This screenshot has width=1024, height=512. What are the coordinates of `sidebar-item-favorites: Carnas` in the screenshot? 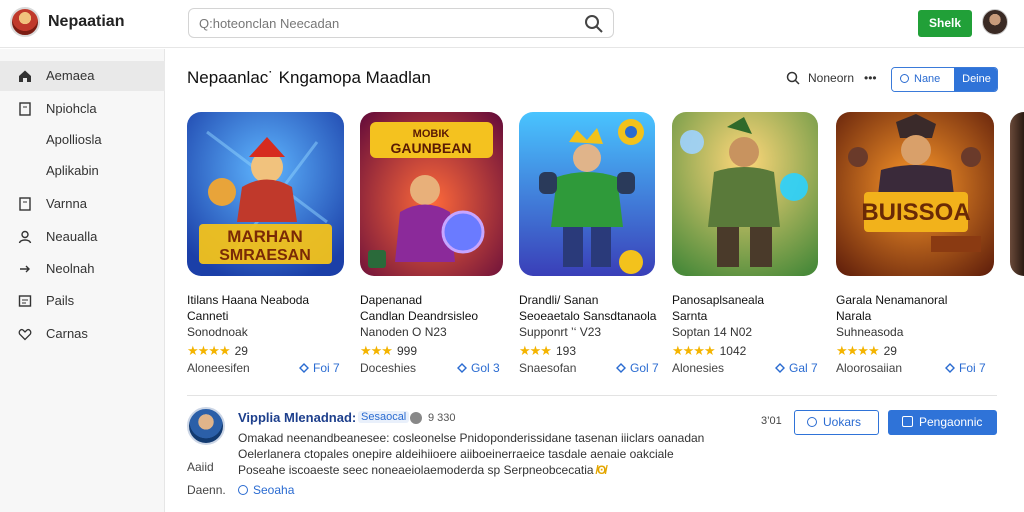 It's located at (82, 334).